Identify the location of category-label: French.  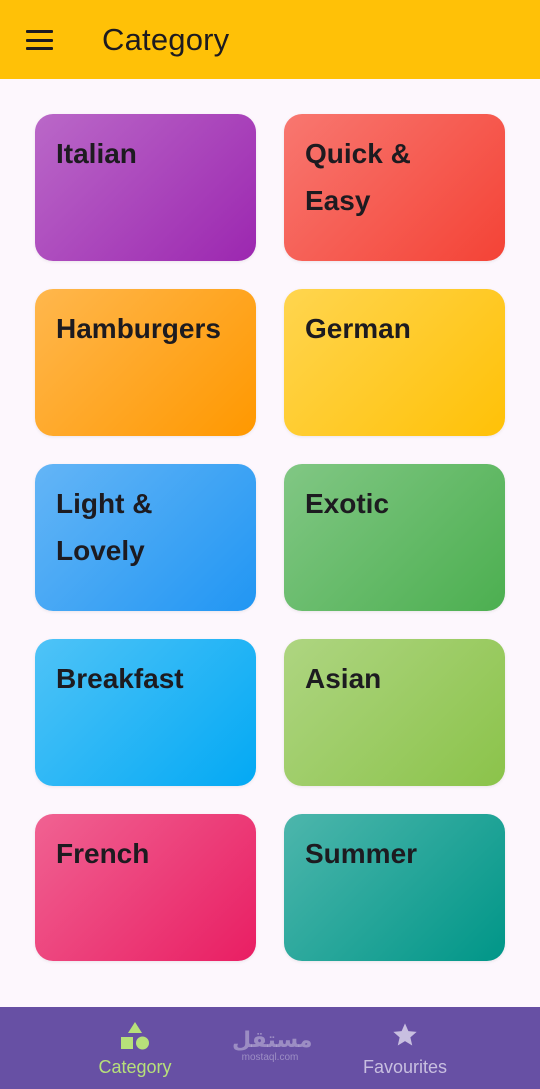
(103, 853).